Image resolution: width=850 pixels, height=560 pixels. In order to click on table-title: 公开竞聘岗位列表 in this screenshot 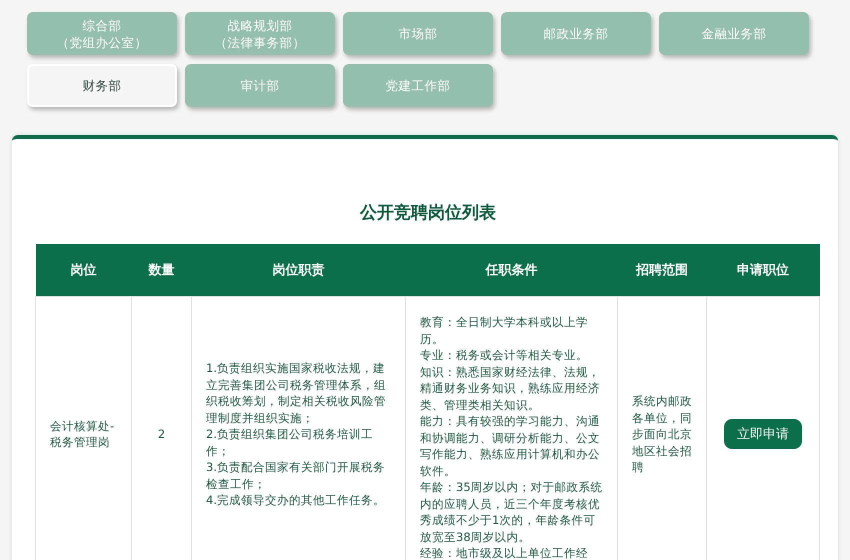, I will do `click(427, 213)`.